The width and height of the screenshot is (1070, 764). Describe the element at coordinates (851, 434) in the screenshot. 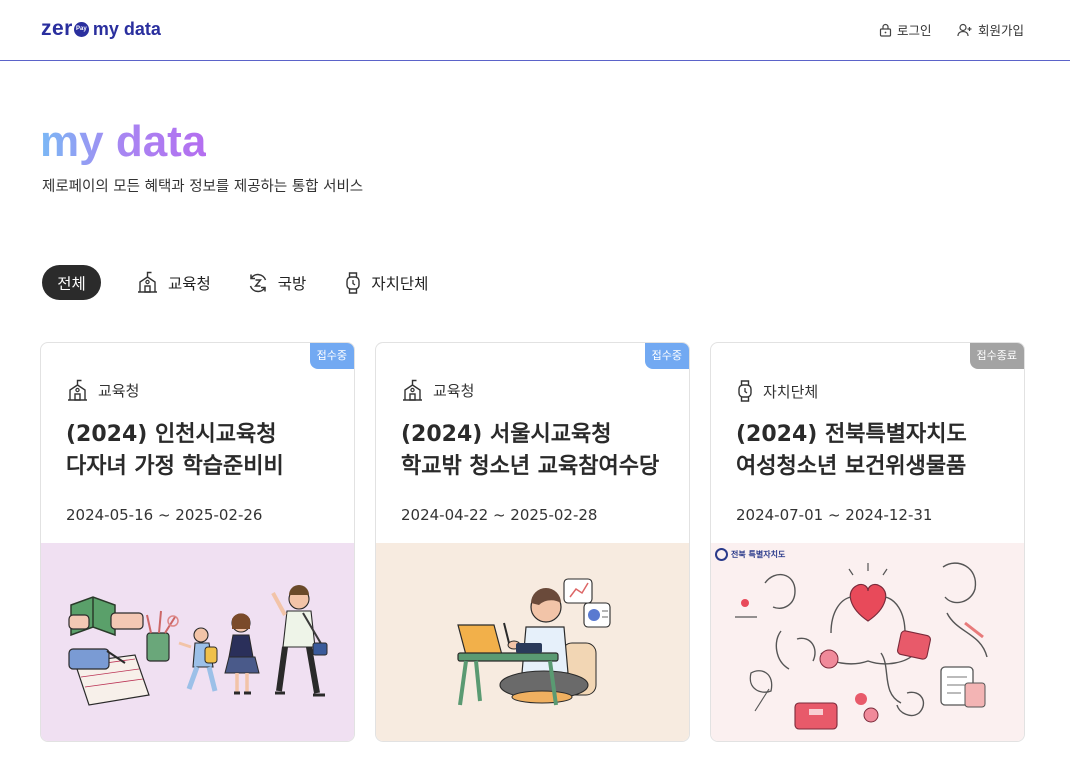

I see `card-title-line1: (2024) 전북특별자치도` at that location.